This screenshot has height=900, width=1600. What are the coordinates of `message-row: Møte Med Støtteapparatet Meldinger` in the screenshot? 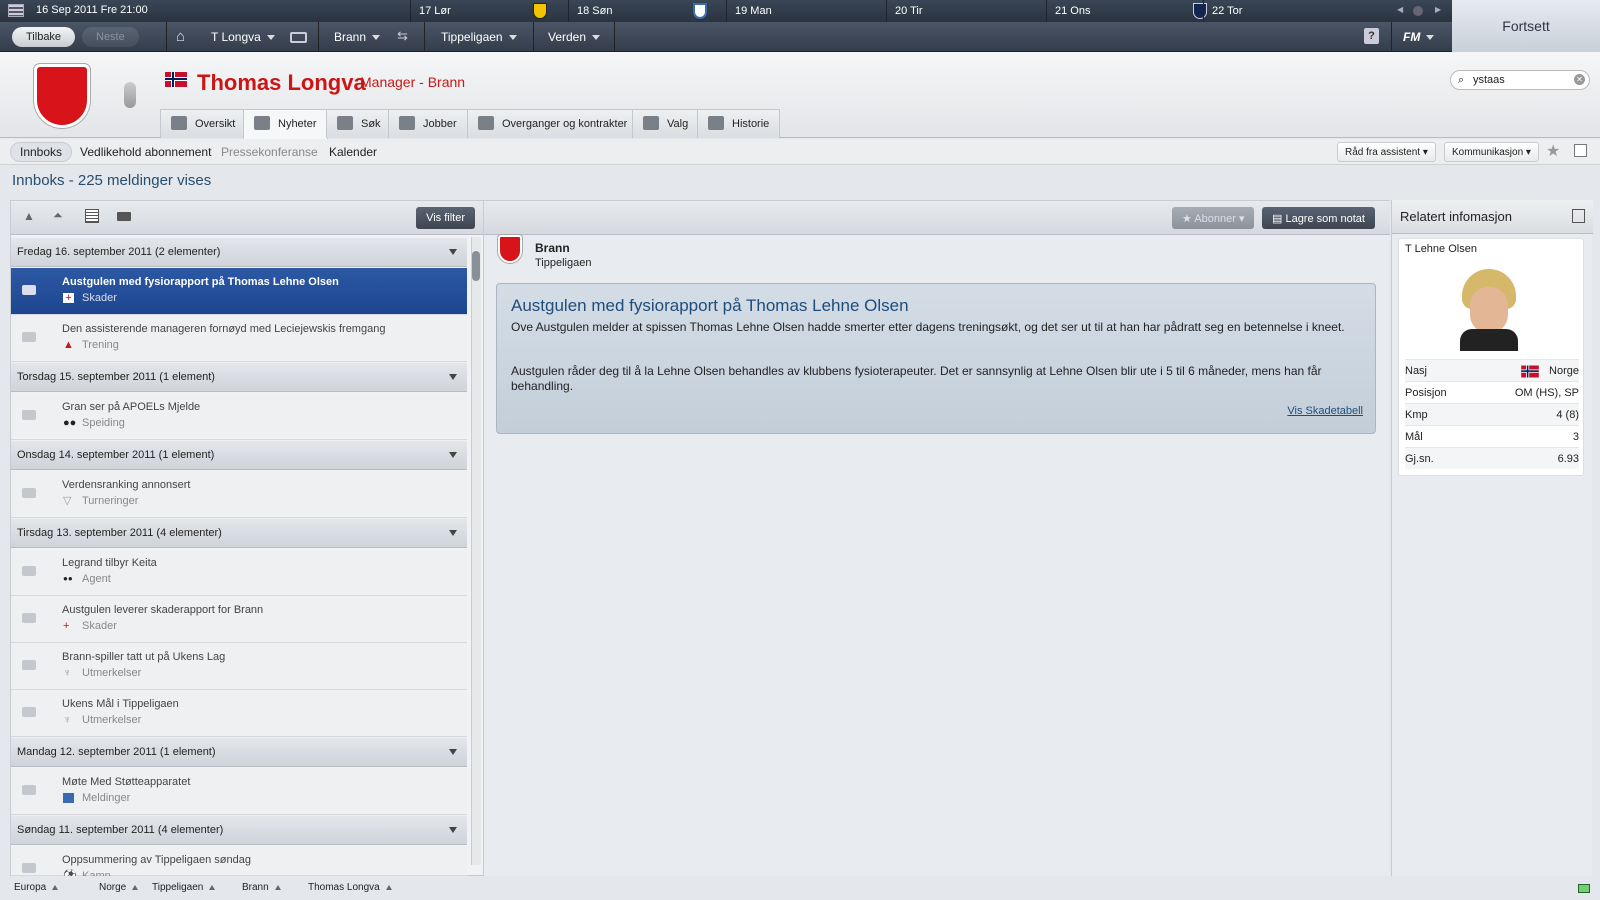 It's located at (239, 791).